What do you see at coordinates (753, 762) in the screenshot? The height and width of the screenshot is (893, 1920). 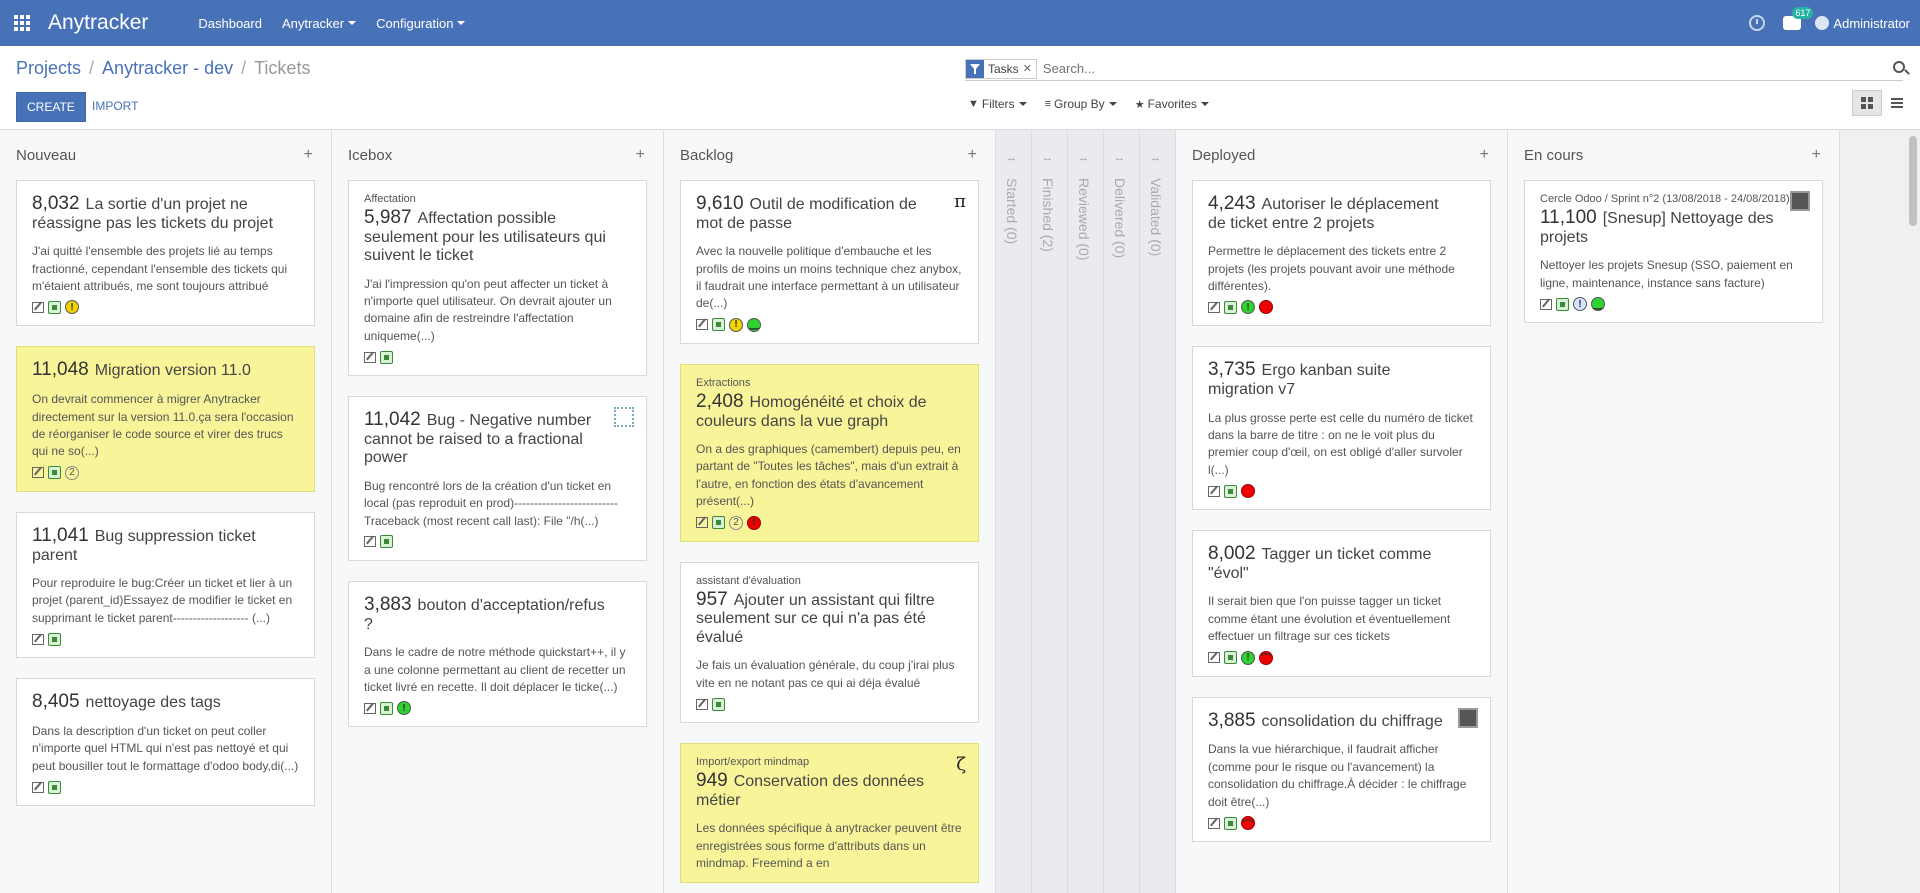 I see `ticket-tag: Import/export mindmap` at bounding box center [753, 762].